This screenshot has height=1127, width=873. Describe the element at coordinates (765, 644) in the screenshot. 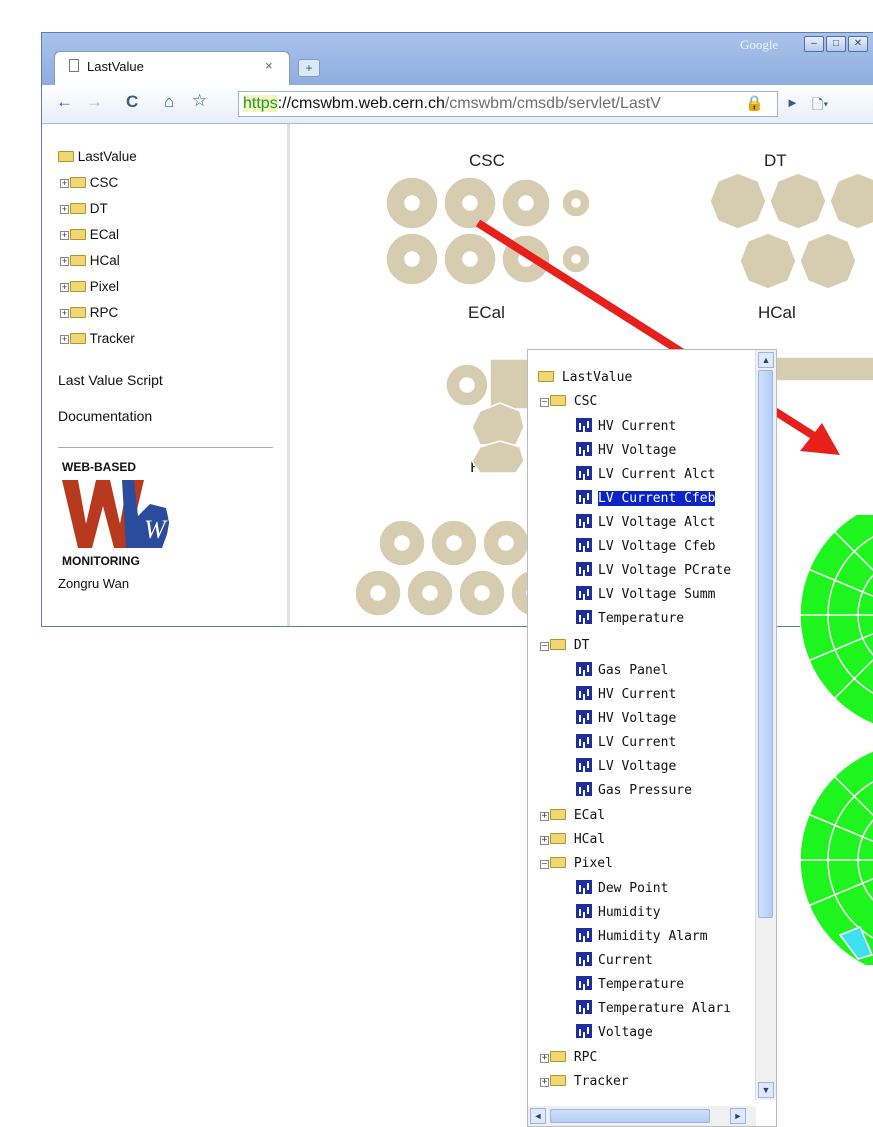

I see `scroll-thumb` at that location.